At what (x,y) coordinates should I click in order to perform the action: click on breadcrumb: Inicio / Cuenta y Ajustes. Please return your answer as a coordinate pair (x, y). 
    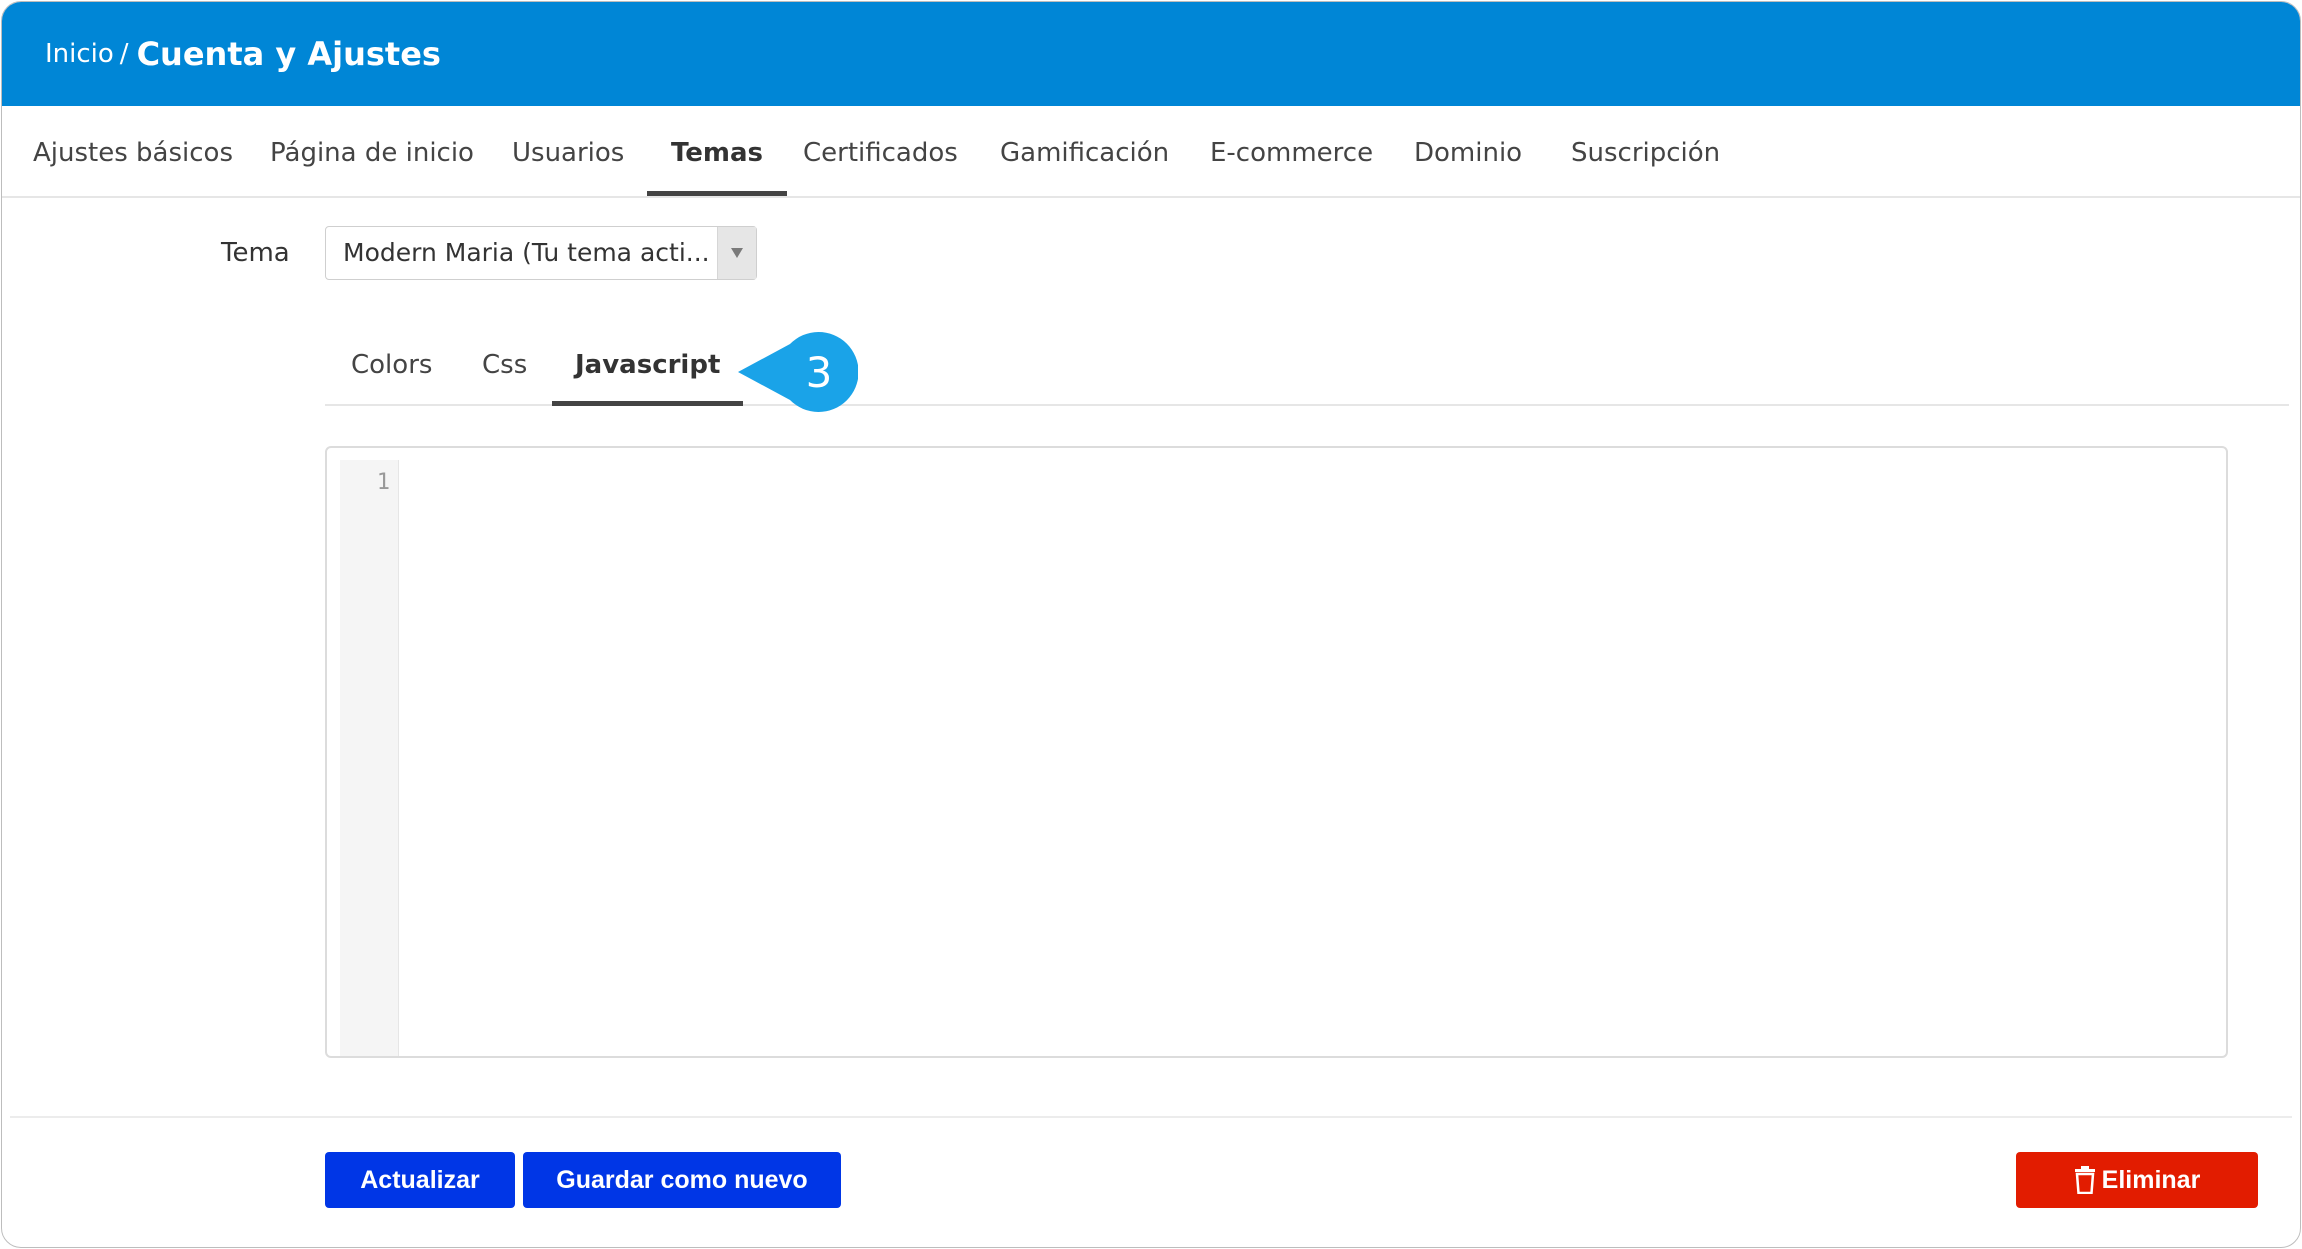
    Looking at the image, I should click on (243, 54).